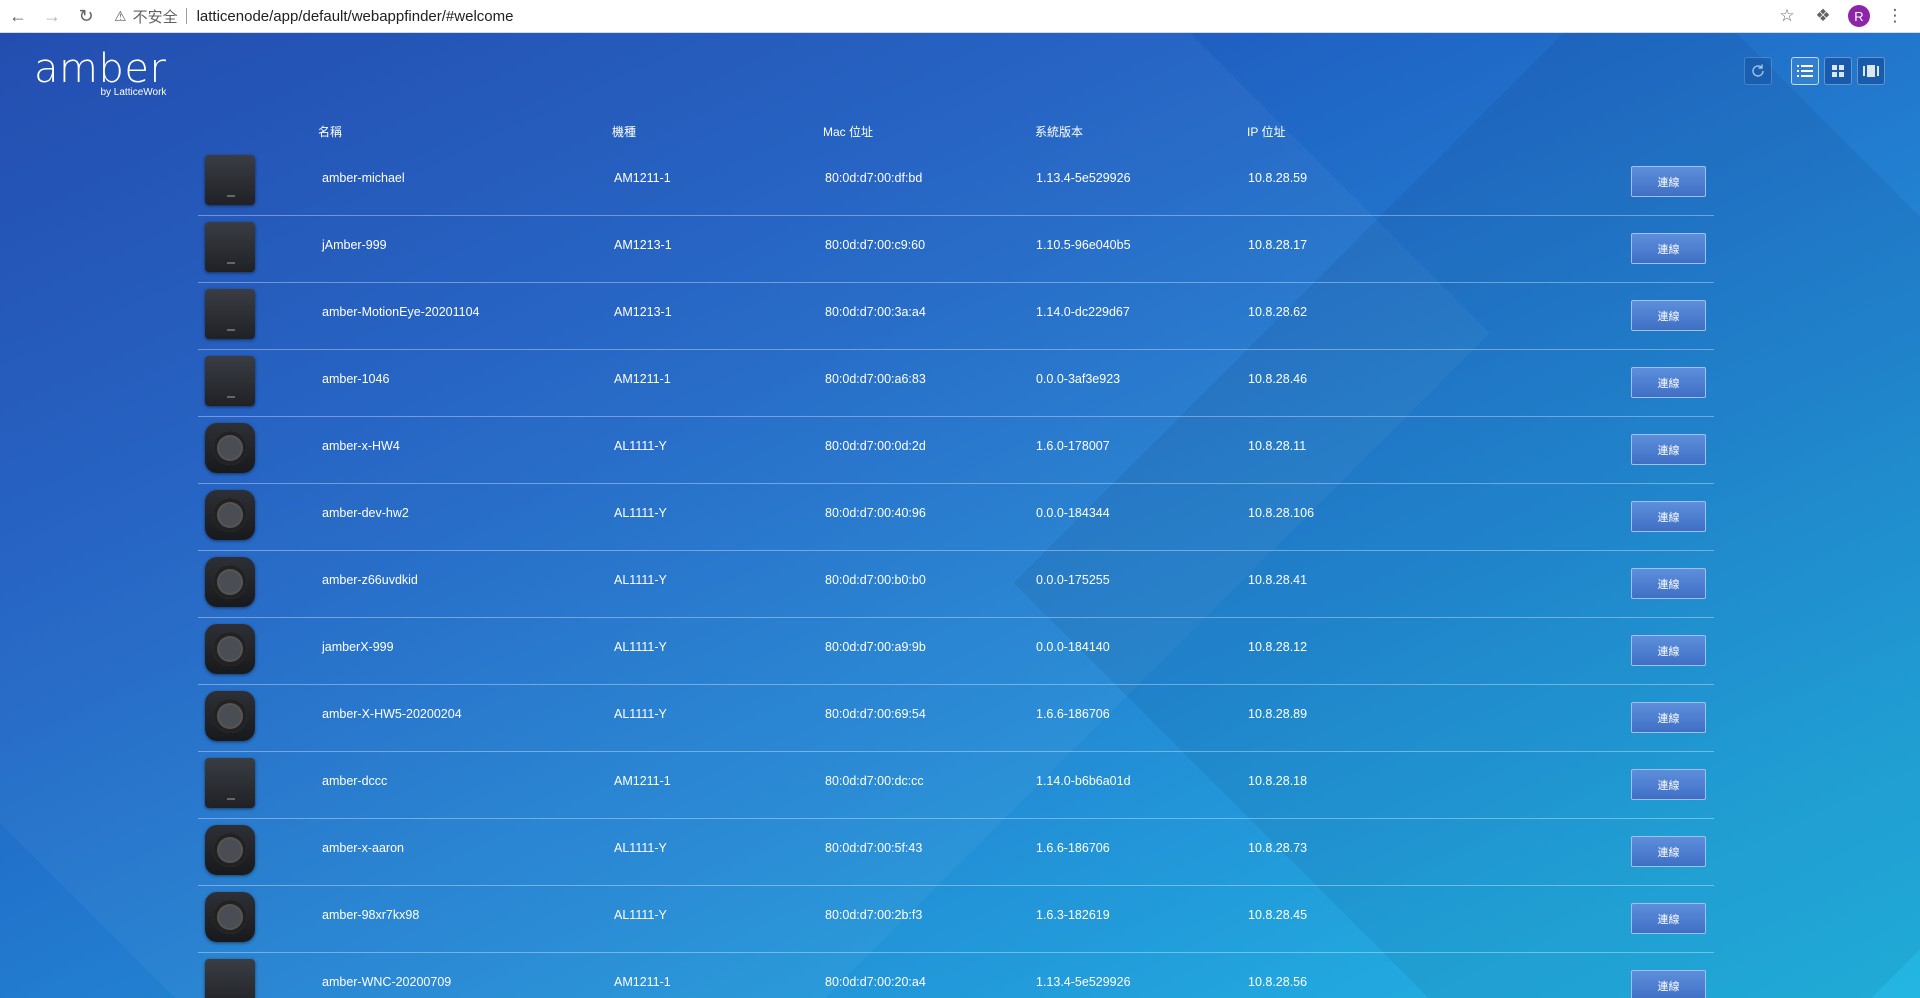  Describe the element at coordinates (1073, 714) in the screenshot. I see `device-version: 1.6.6-186706` at that location.